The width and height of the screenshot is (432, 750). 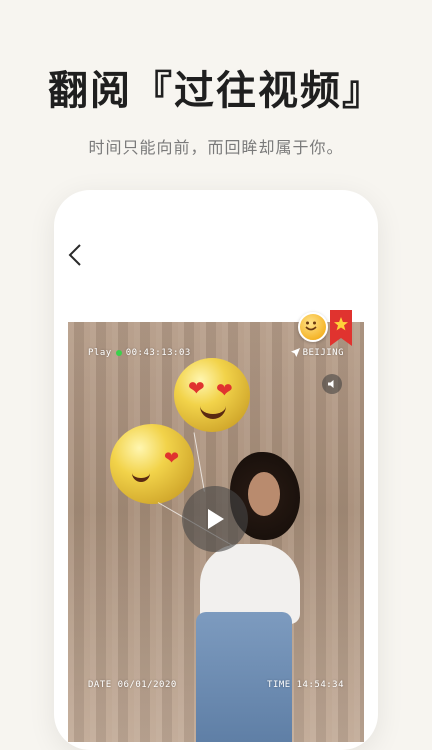 I want to click on speaker-icon, so click(x=331, y=384).